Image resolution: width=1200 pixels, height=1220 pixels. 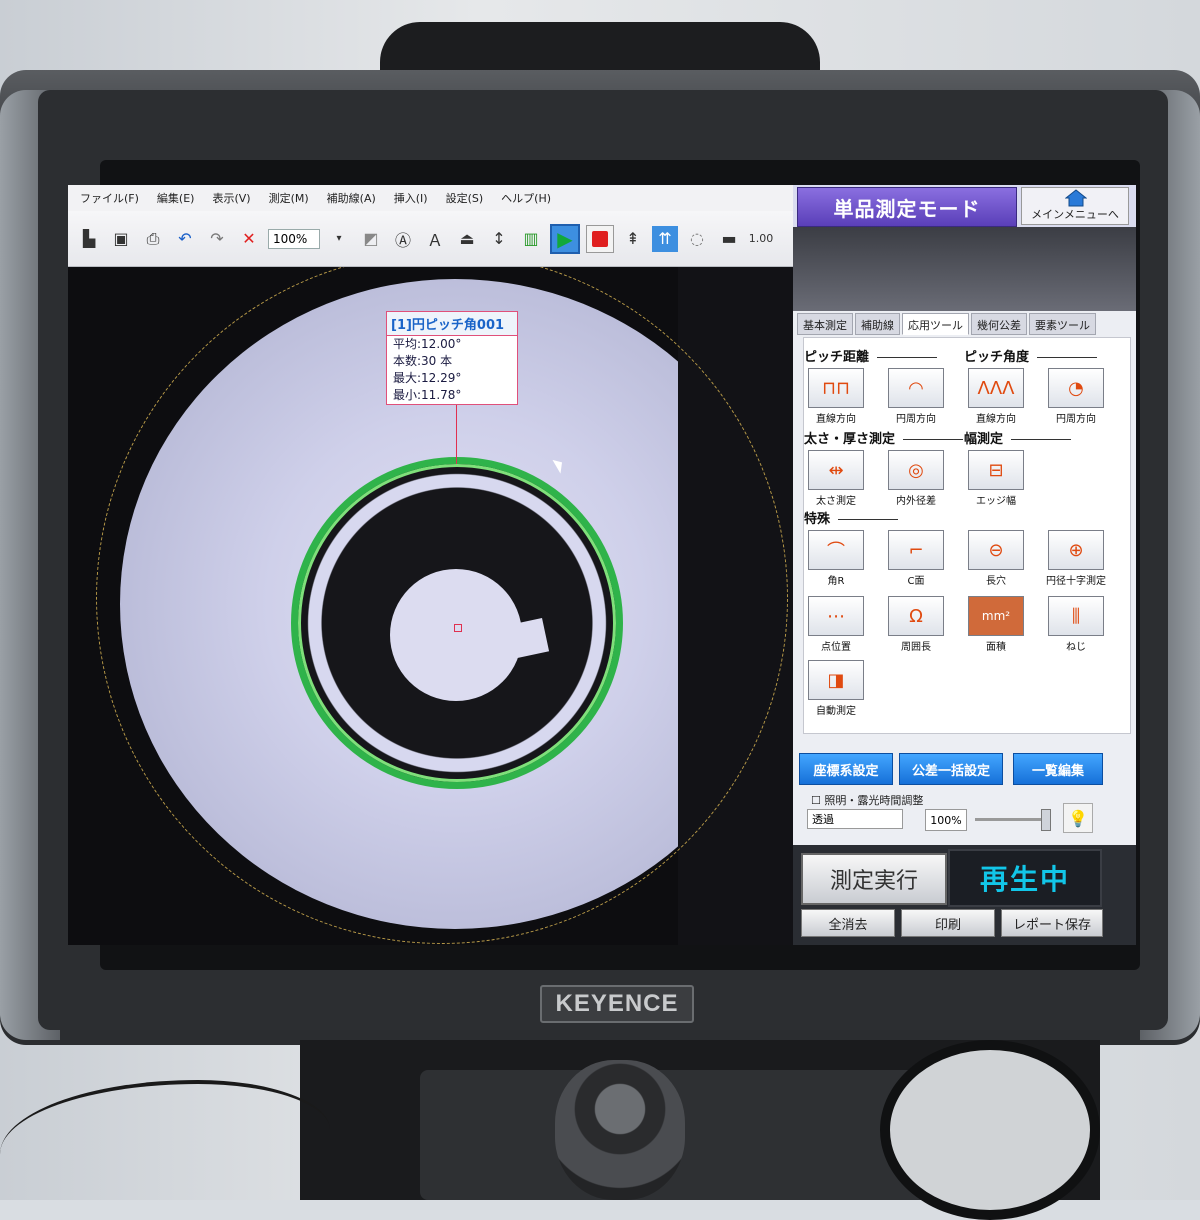 I want to click on point-position-icon: ⋯, so click(x=836, y=616).